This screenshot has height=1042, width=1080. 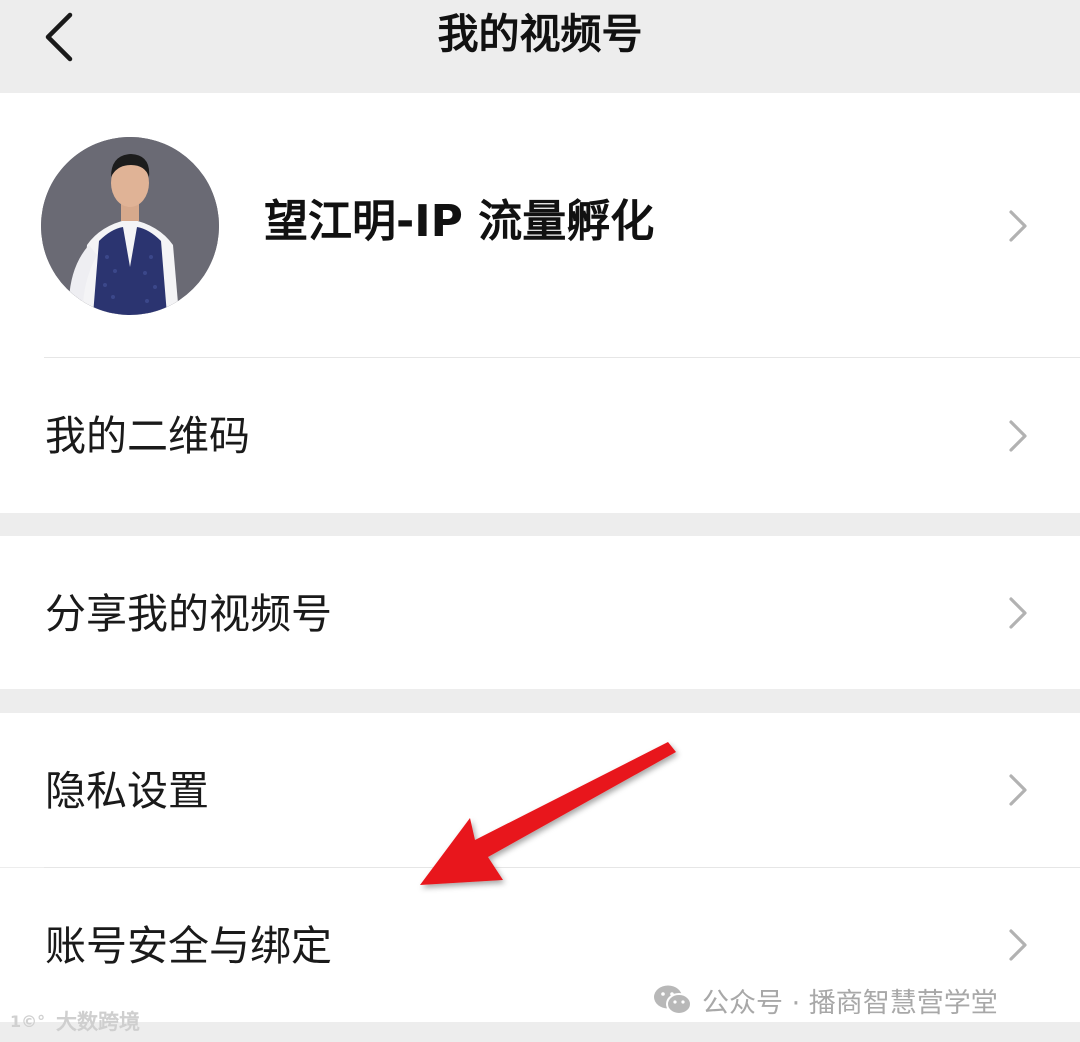 I want to click on profile-name: 望江明-IP 流量孵化, so click(x=459, y=221).